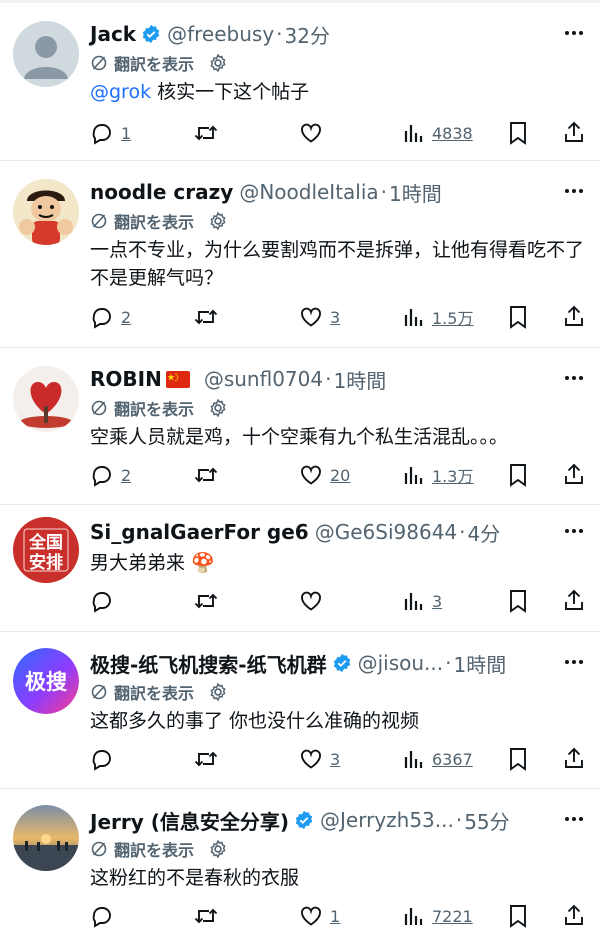 This screenshot has width=600, height=945. I want to click on views-button: 7221, so click(438, 916).